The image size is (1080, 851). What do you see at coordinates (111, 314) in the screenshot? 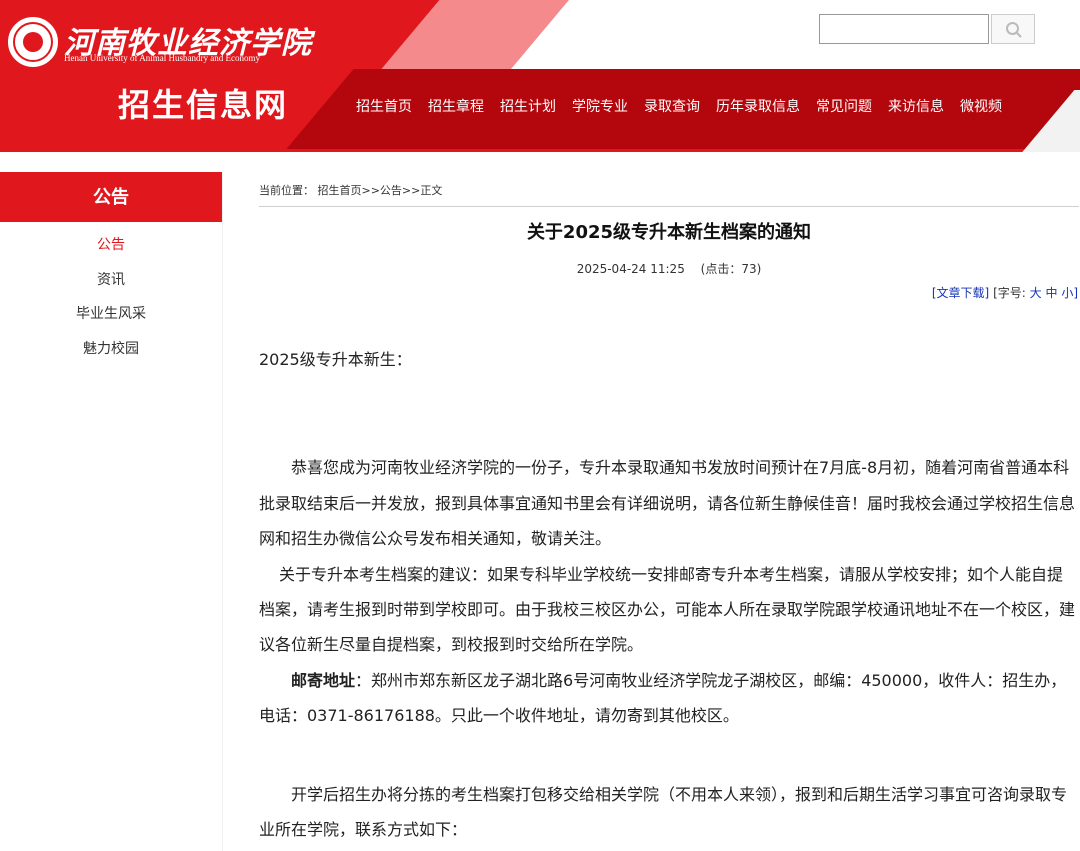
I see `sidebar-item-graduates: 毕业生风采` at bounding box center [111, 314].